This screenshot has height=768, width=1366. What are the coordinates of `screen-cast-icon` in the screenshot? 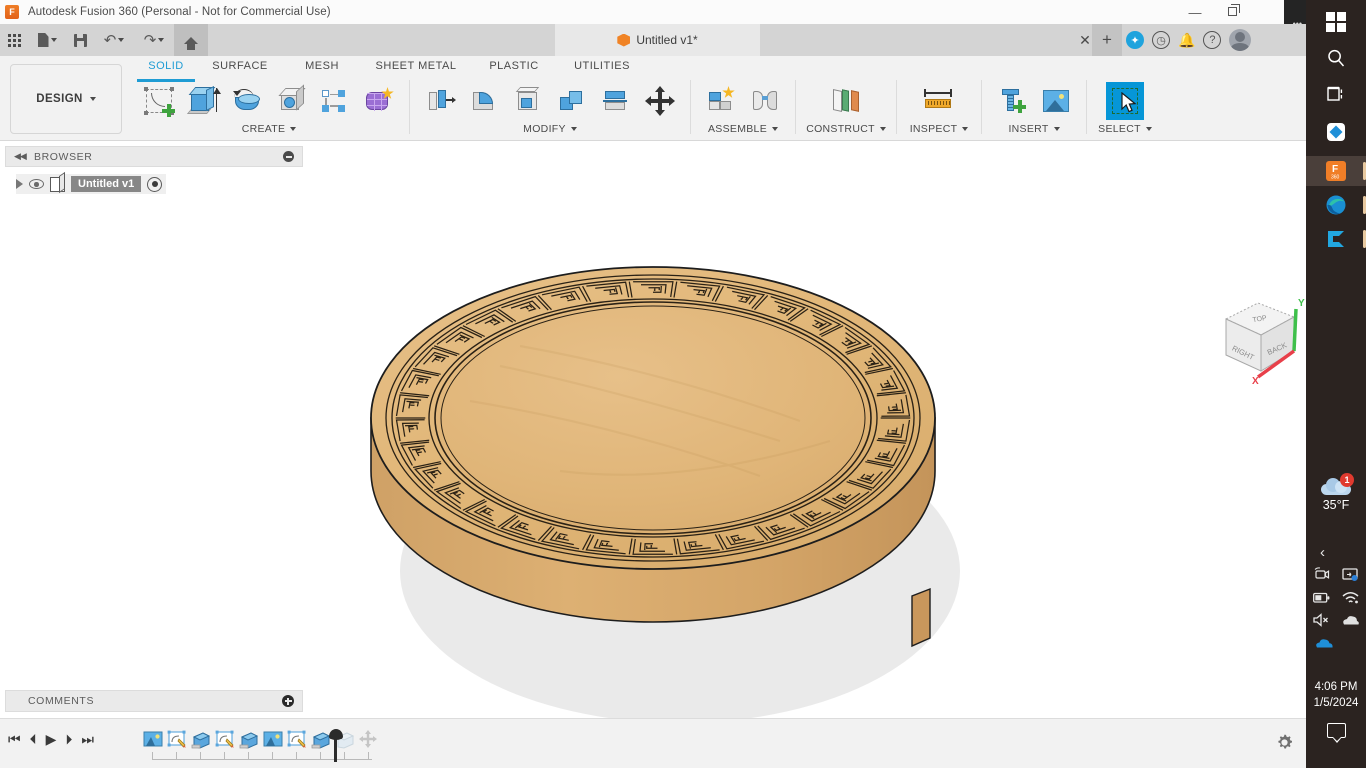 It's located at (1350, 574).